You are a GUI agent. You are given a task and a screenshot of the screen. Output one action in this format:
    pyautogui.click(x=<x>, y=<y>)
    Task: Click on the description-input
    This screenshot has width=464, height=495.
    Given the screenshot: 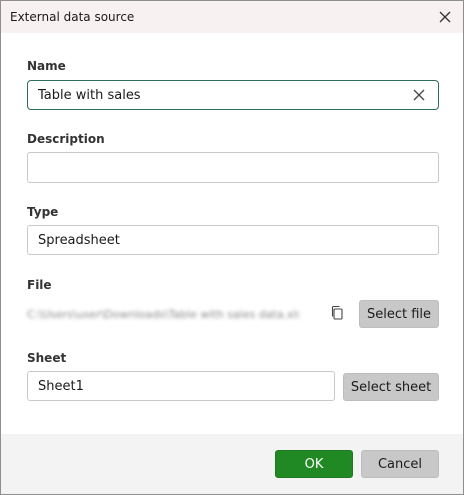 What is the action you would take?
    pyautogui.click(x=233, y=167)
    